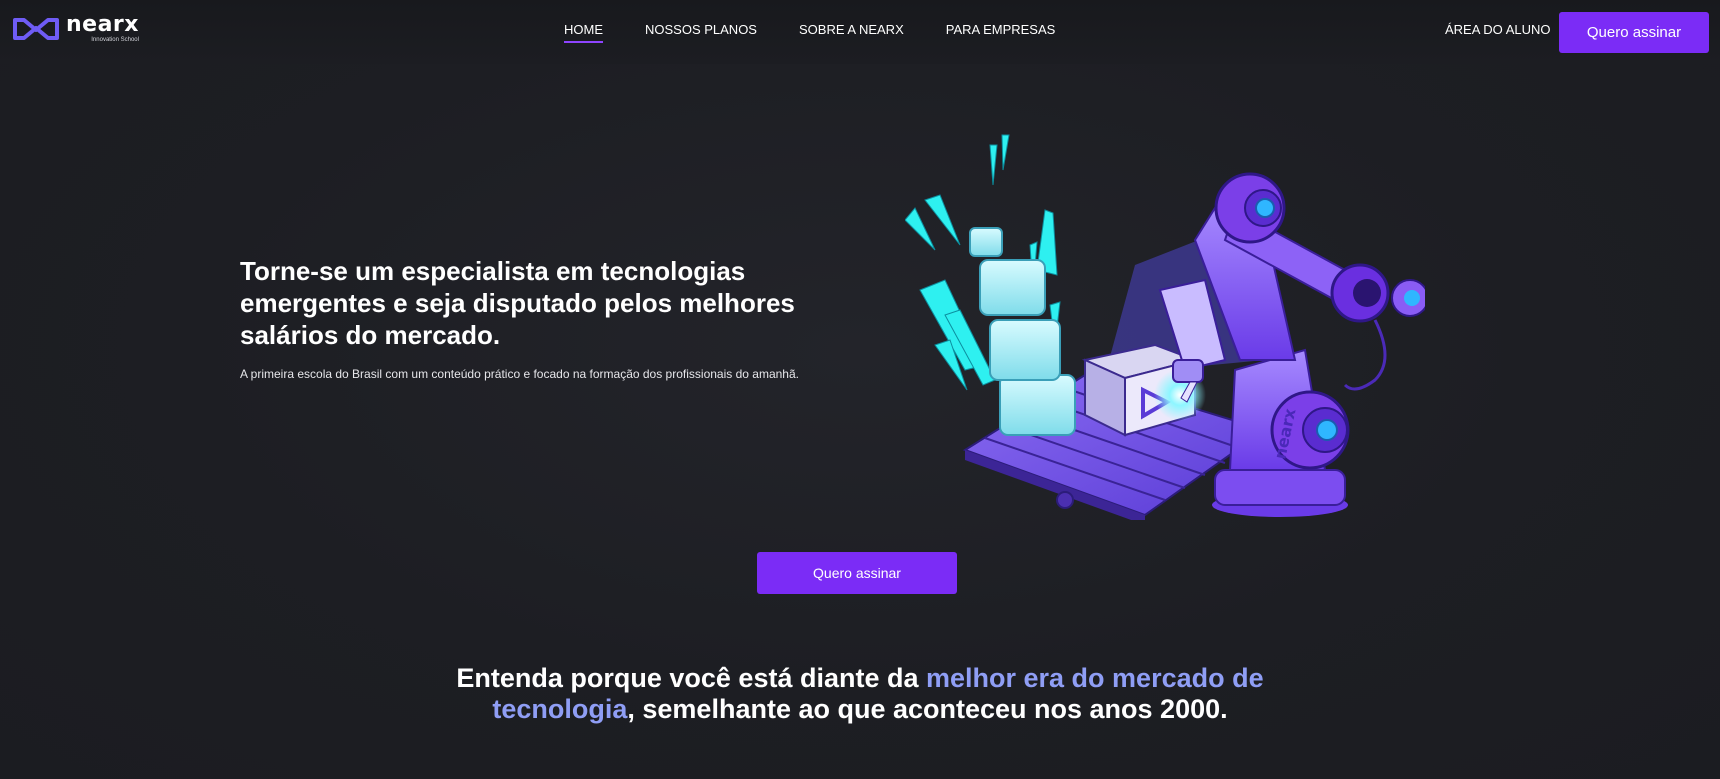 This screenshot has width=1720, height=779. Describe the element at coordinates (36, 28) in the screenshot. I see `nearx-logo-icon` at that location.